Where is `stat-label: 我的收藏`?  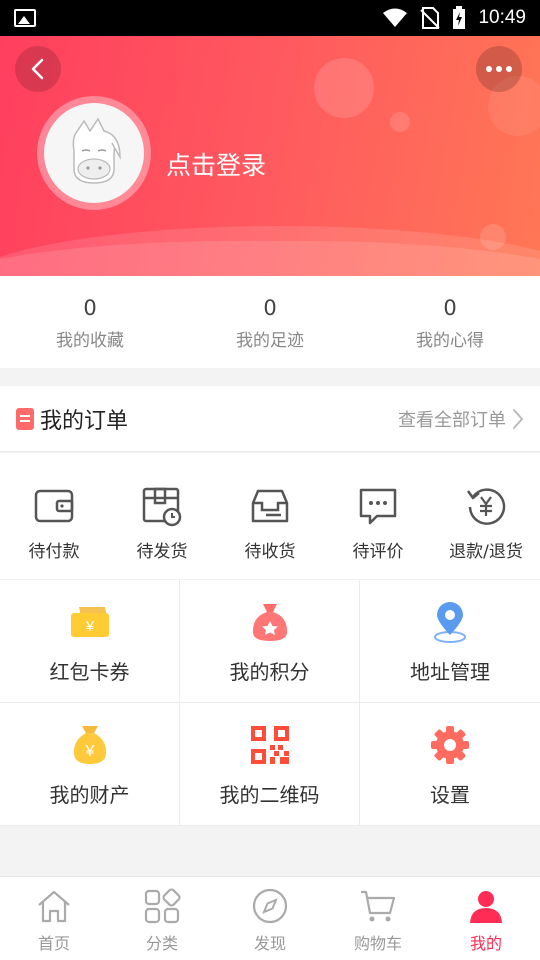
stat-label: 我的收藏 is located at coordinates (90, 341).